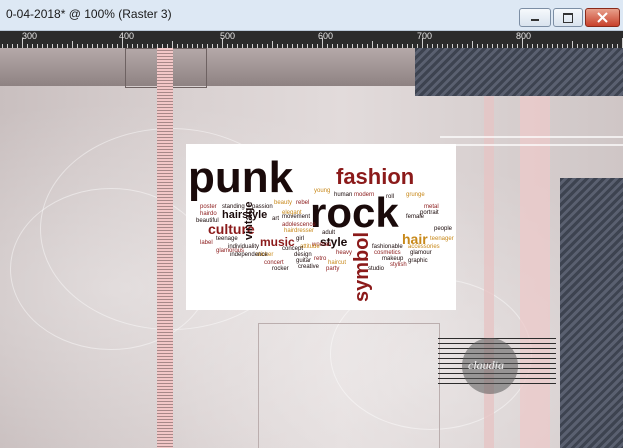 This screenshot has height=448, width=623. I want to click on word: rebel, so click(303, 203).